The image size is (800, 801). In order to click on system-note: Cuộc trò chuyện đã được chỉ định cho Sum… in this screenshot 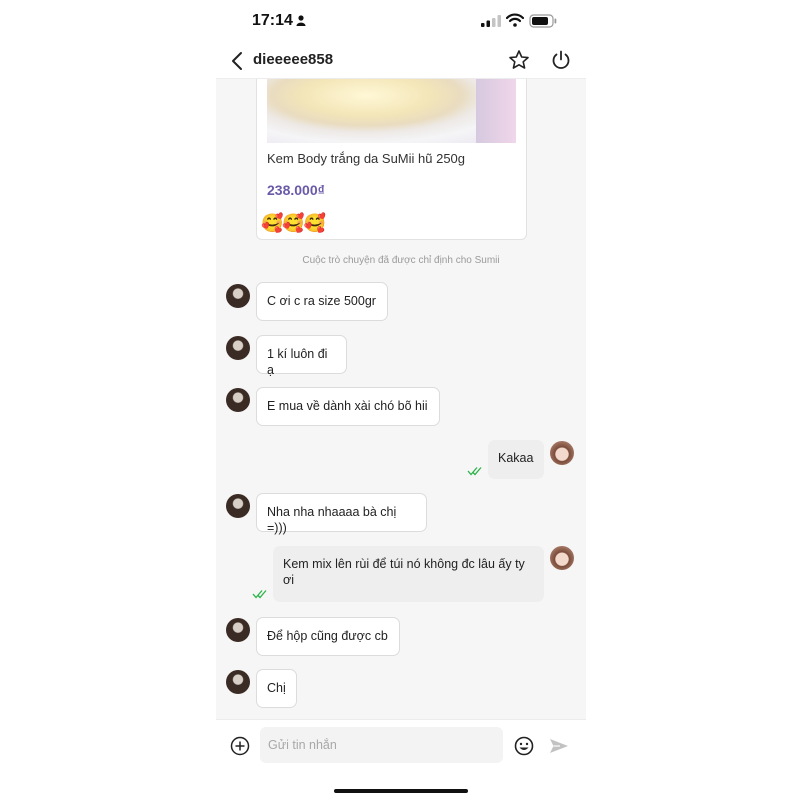, I will do `click(401, 260)`.